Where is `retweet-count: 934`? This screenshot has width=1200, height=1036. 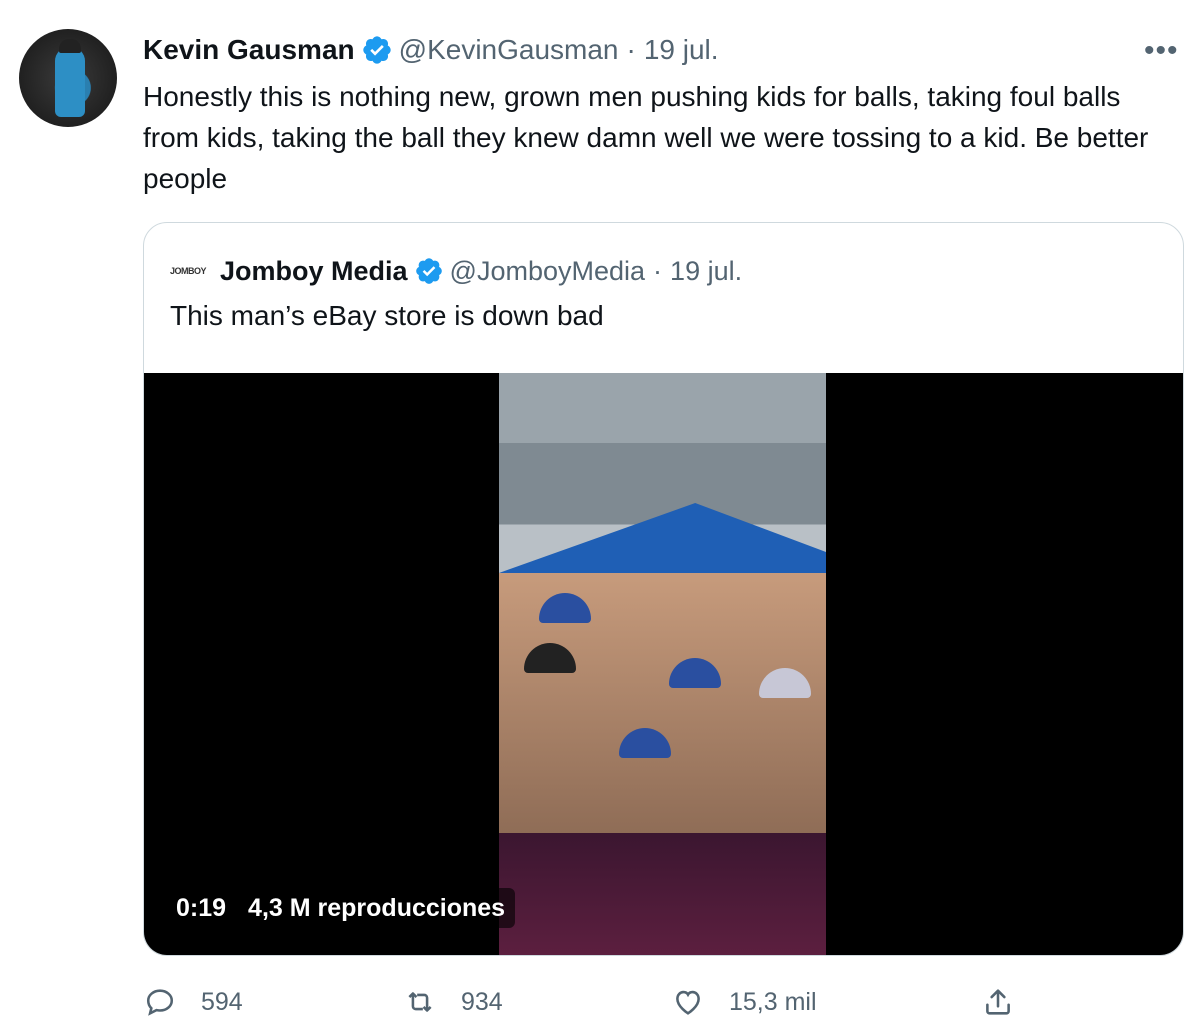 retweet-count: 934 is located at coordinates (482, 1001).